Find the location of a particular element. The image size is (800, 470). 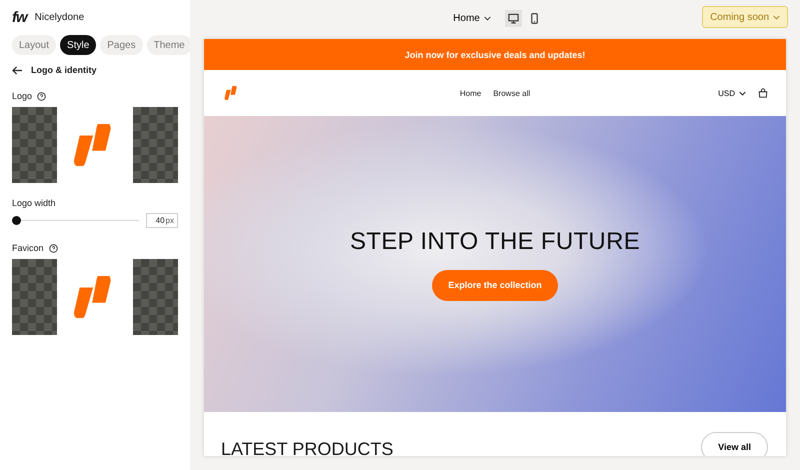

page-selector: Home is located at coordinates (472, 18).